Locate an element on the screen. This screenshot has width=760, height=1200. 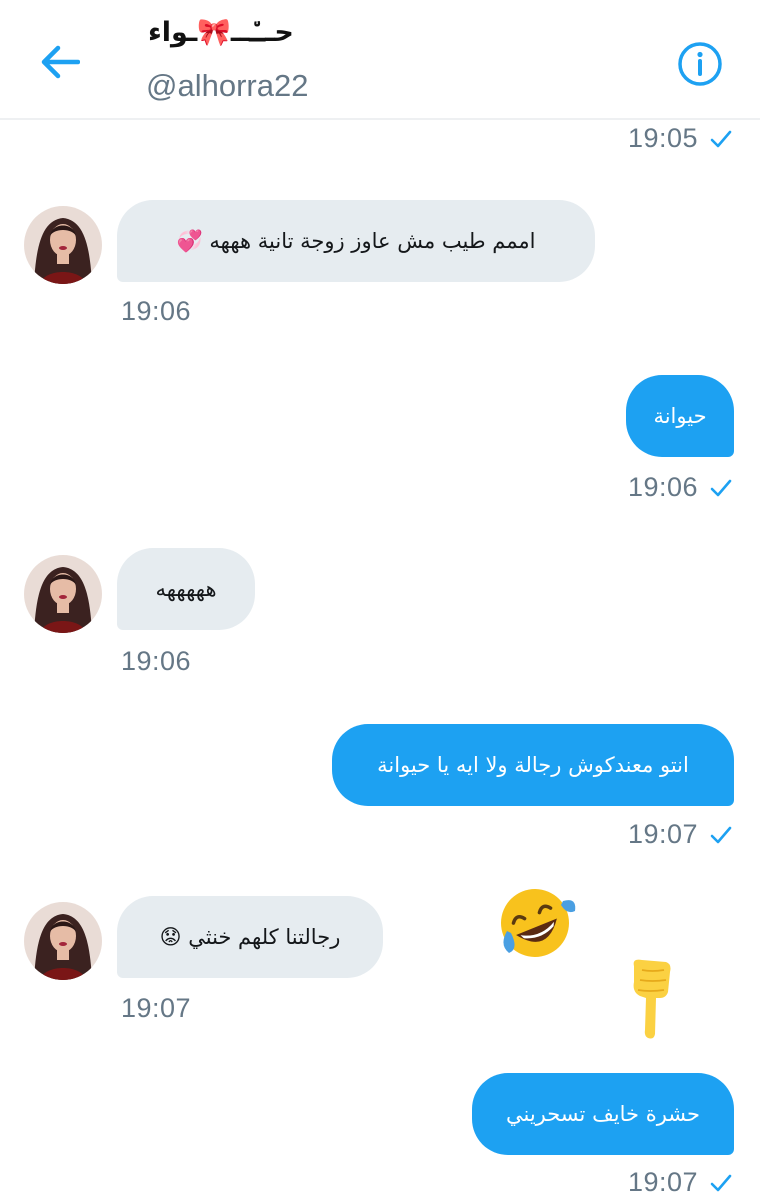
conversation-header: حــ٘ــ🎀ـواء @alhorra22 is located at coordinates (380, 60).